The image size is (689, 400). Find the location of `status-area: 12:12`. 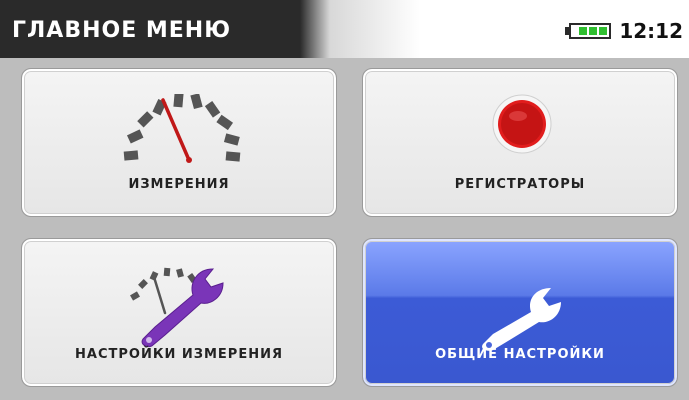

status-area: 12:12 is located at coordinates (624, 31).